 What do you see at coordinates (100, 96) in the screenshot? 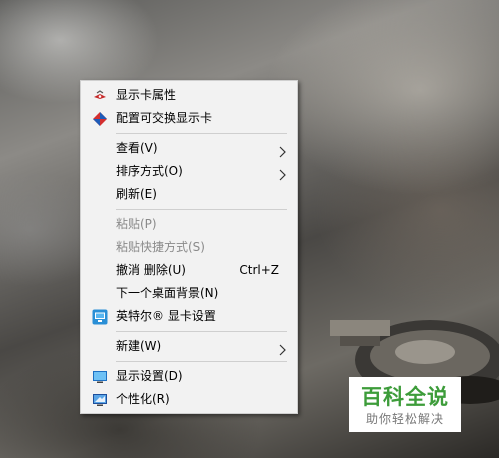
I see `graphics-properties-icon` at bounding box center [100, 96].